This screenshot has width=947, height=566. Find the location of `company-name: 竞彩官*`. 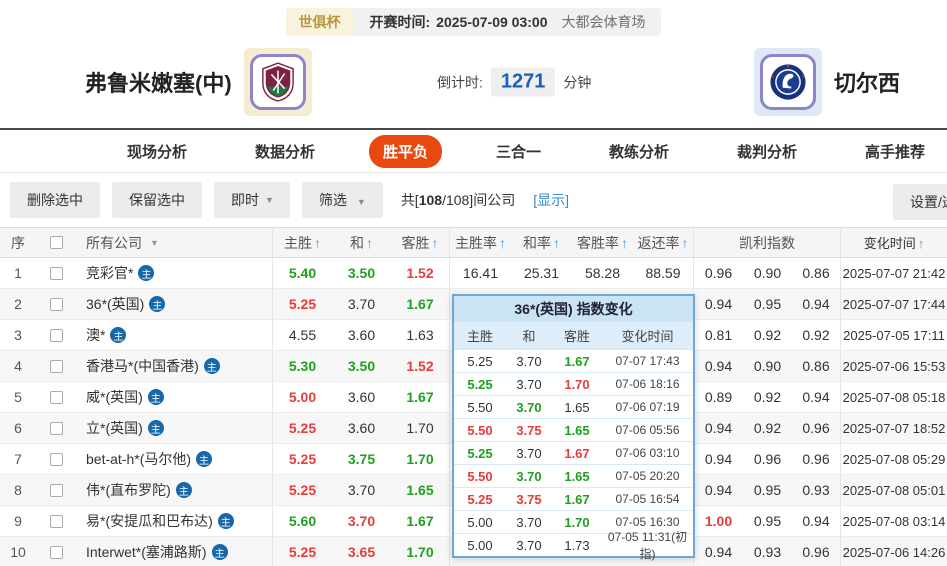

company-name: 竞彩官* is located at coordinates (109, 273).